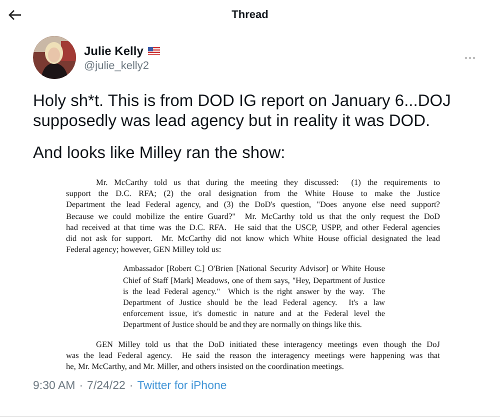 Image resolution: width=500 pixels, height=417 pixels. Describe the element at coordinates (242, 111) in the screenshot. I see `tweet-text: Holy sh*t. This is from DOD IG report on January 6...DOJ supposedly was lead agency but in reality it was DOD.` at that location.